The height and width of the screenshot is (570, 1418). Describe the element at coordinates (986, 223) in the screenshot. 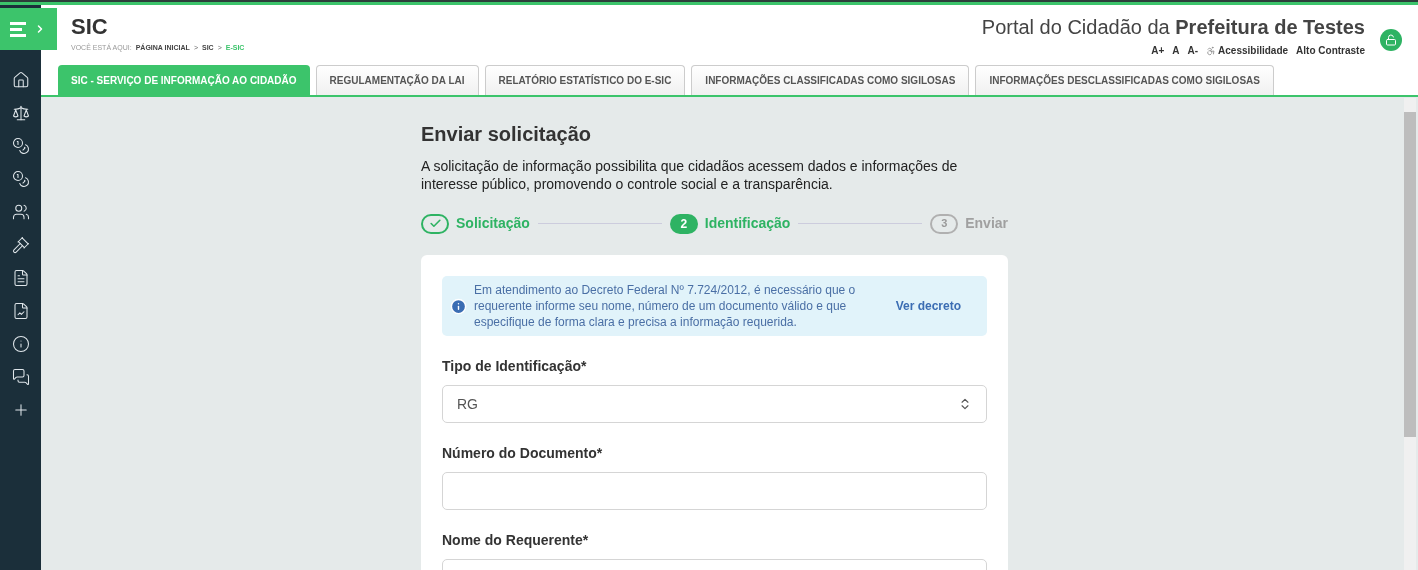

I see `step-label: Enviar` at that location.